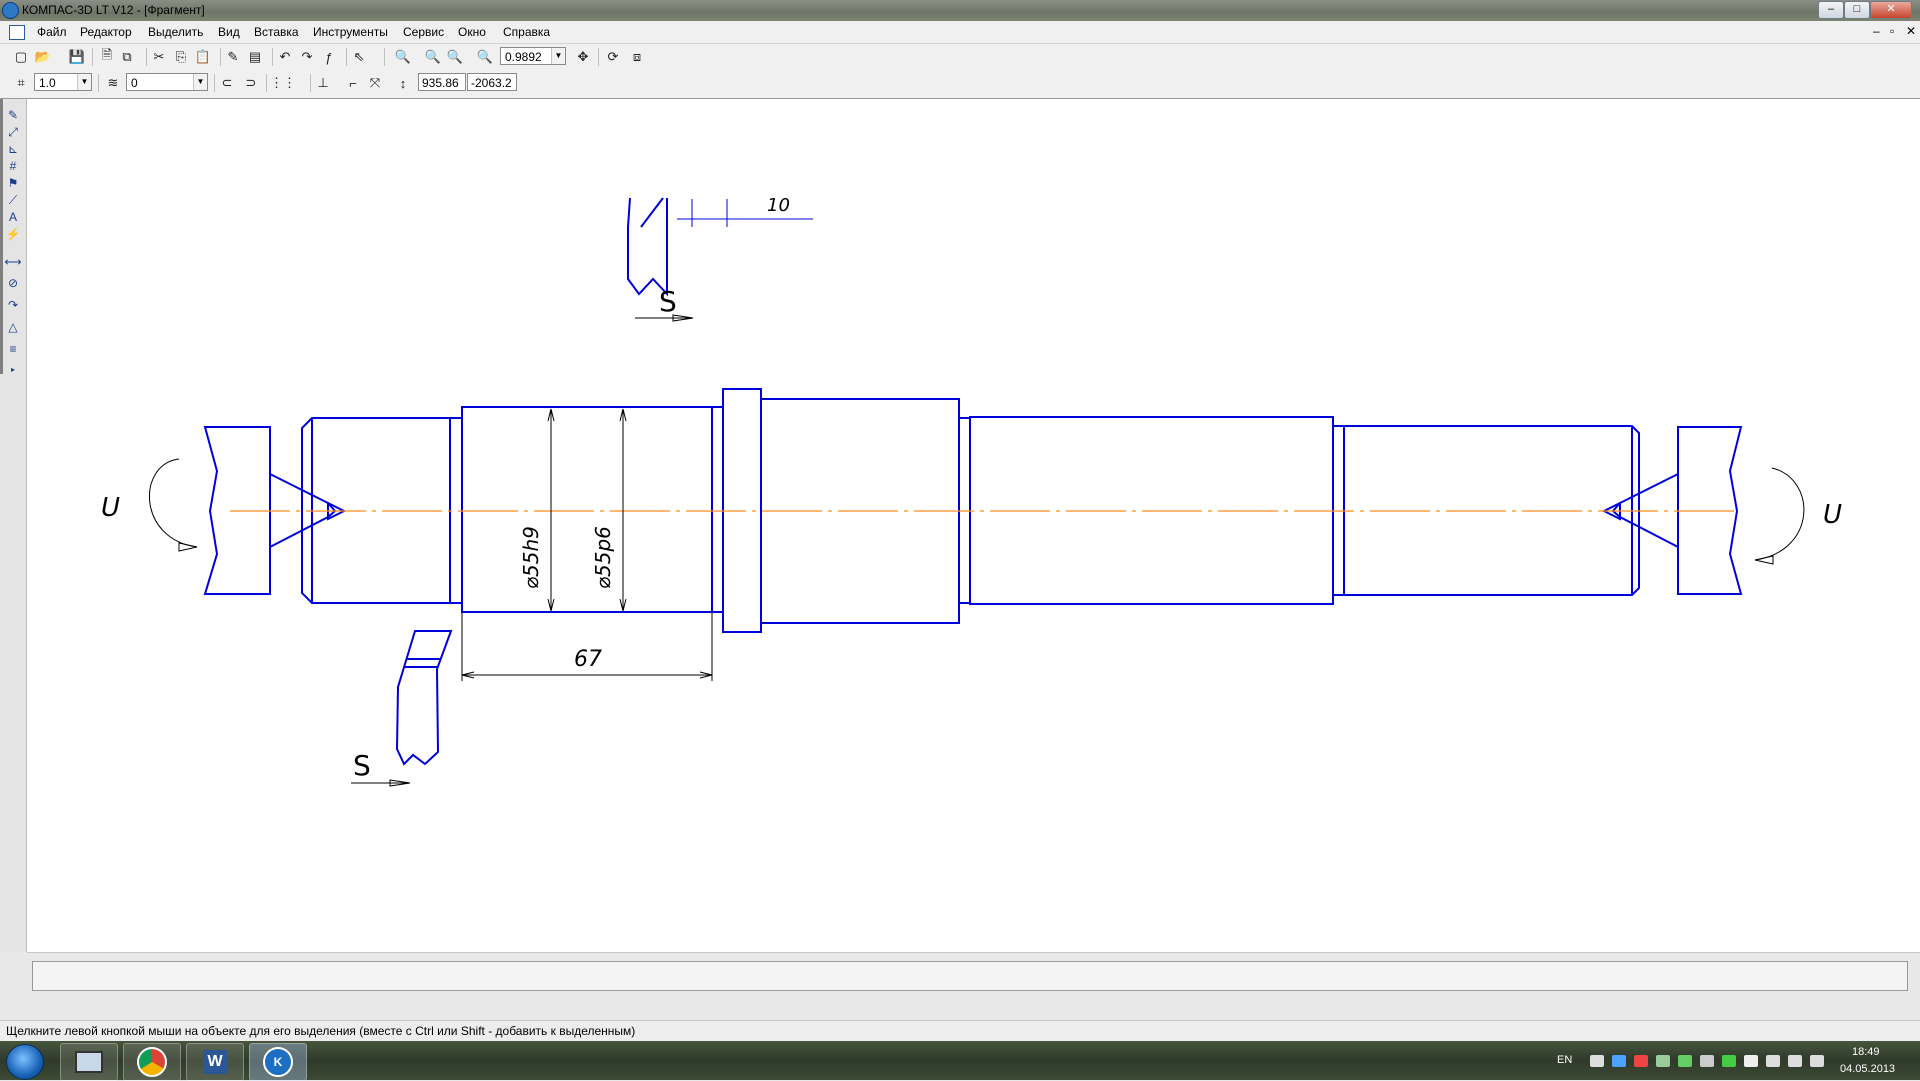 Image resolution: width=1920 pixels, height=1081 pixels. I want to click on zoom-scale-icon: 🔍, so click(485, 57).